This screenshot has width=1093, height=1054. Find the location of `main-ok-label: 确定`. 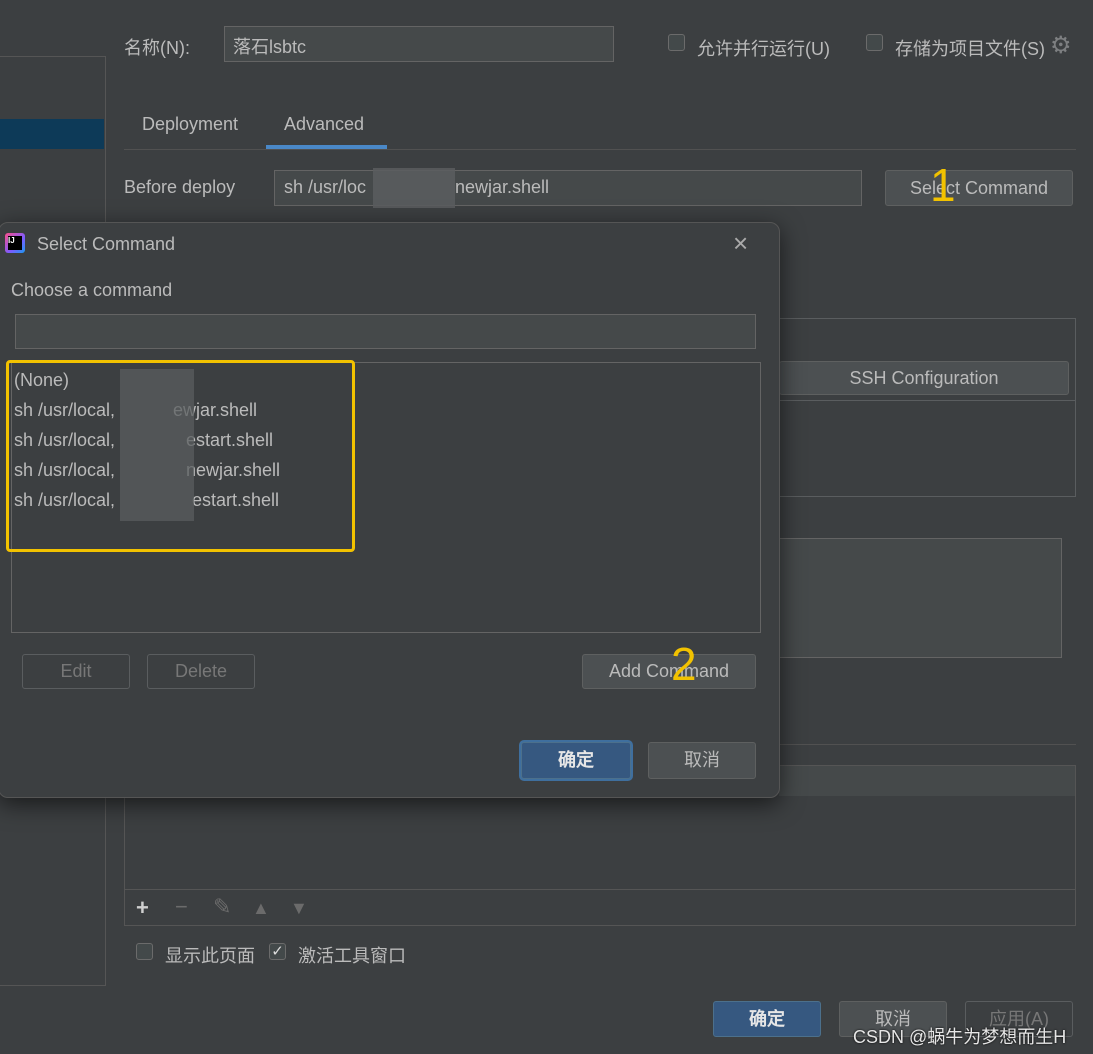

main-ok-label: 确定 is located at coordinates (767, 1019).